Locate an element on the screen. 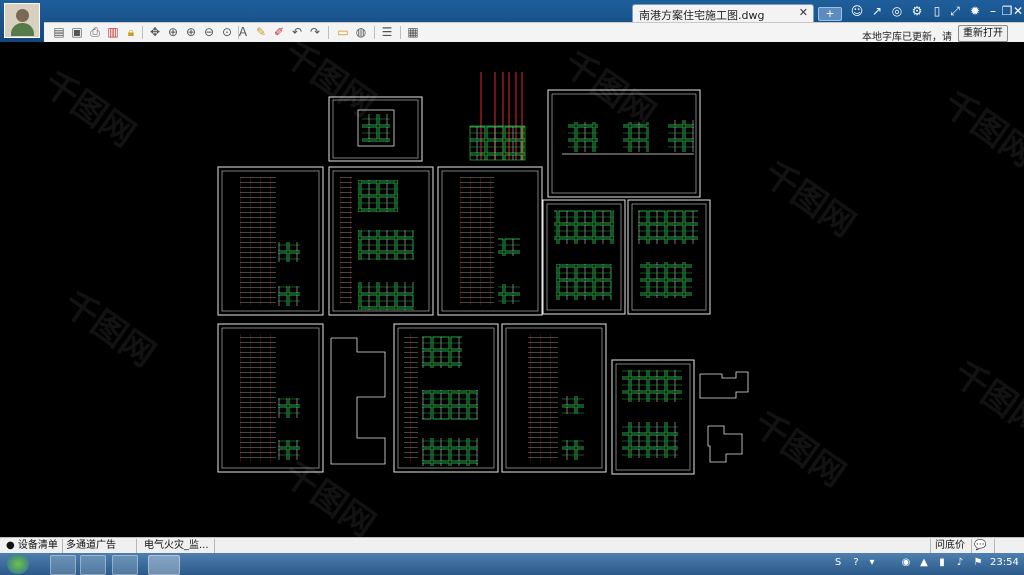 This screenshot has height=575, width=1024. lock-icon: 🔒︎ is located at coordinates (131, 32).